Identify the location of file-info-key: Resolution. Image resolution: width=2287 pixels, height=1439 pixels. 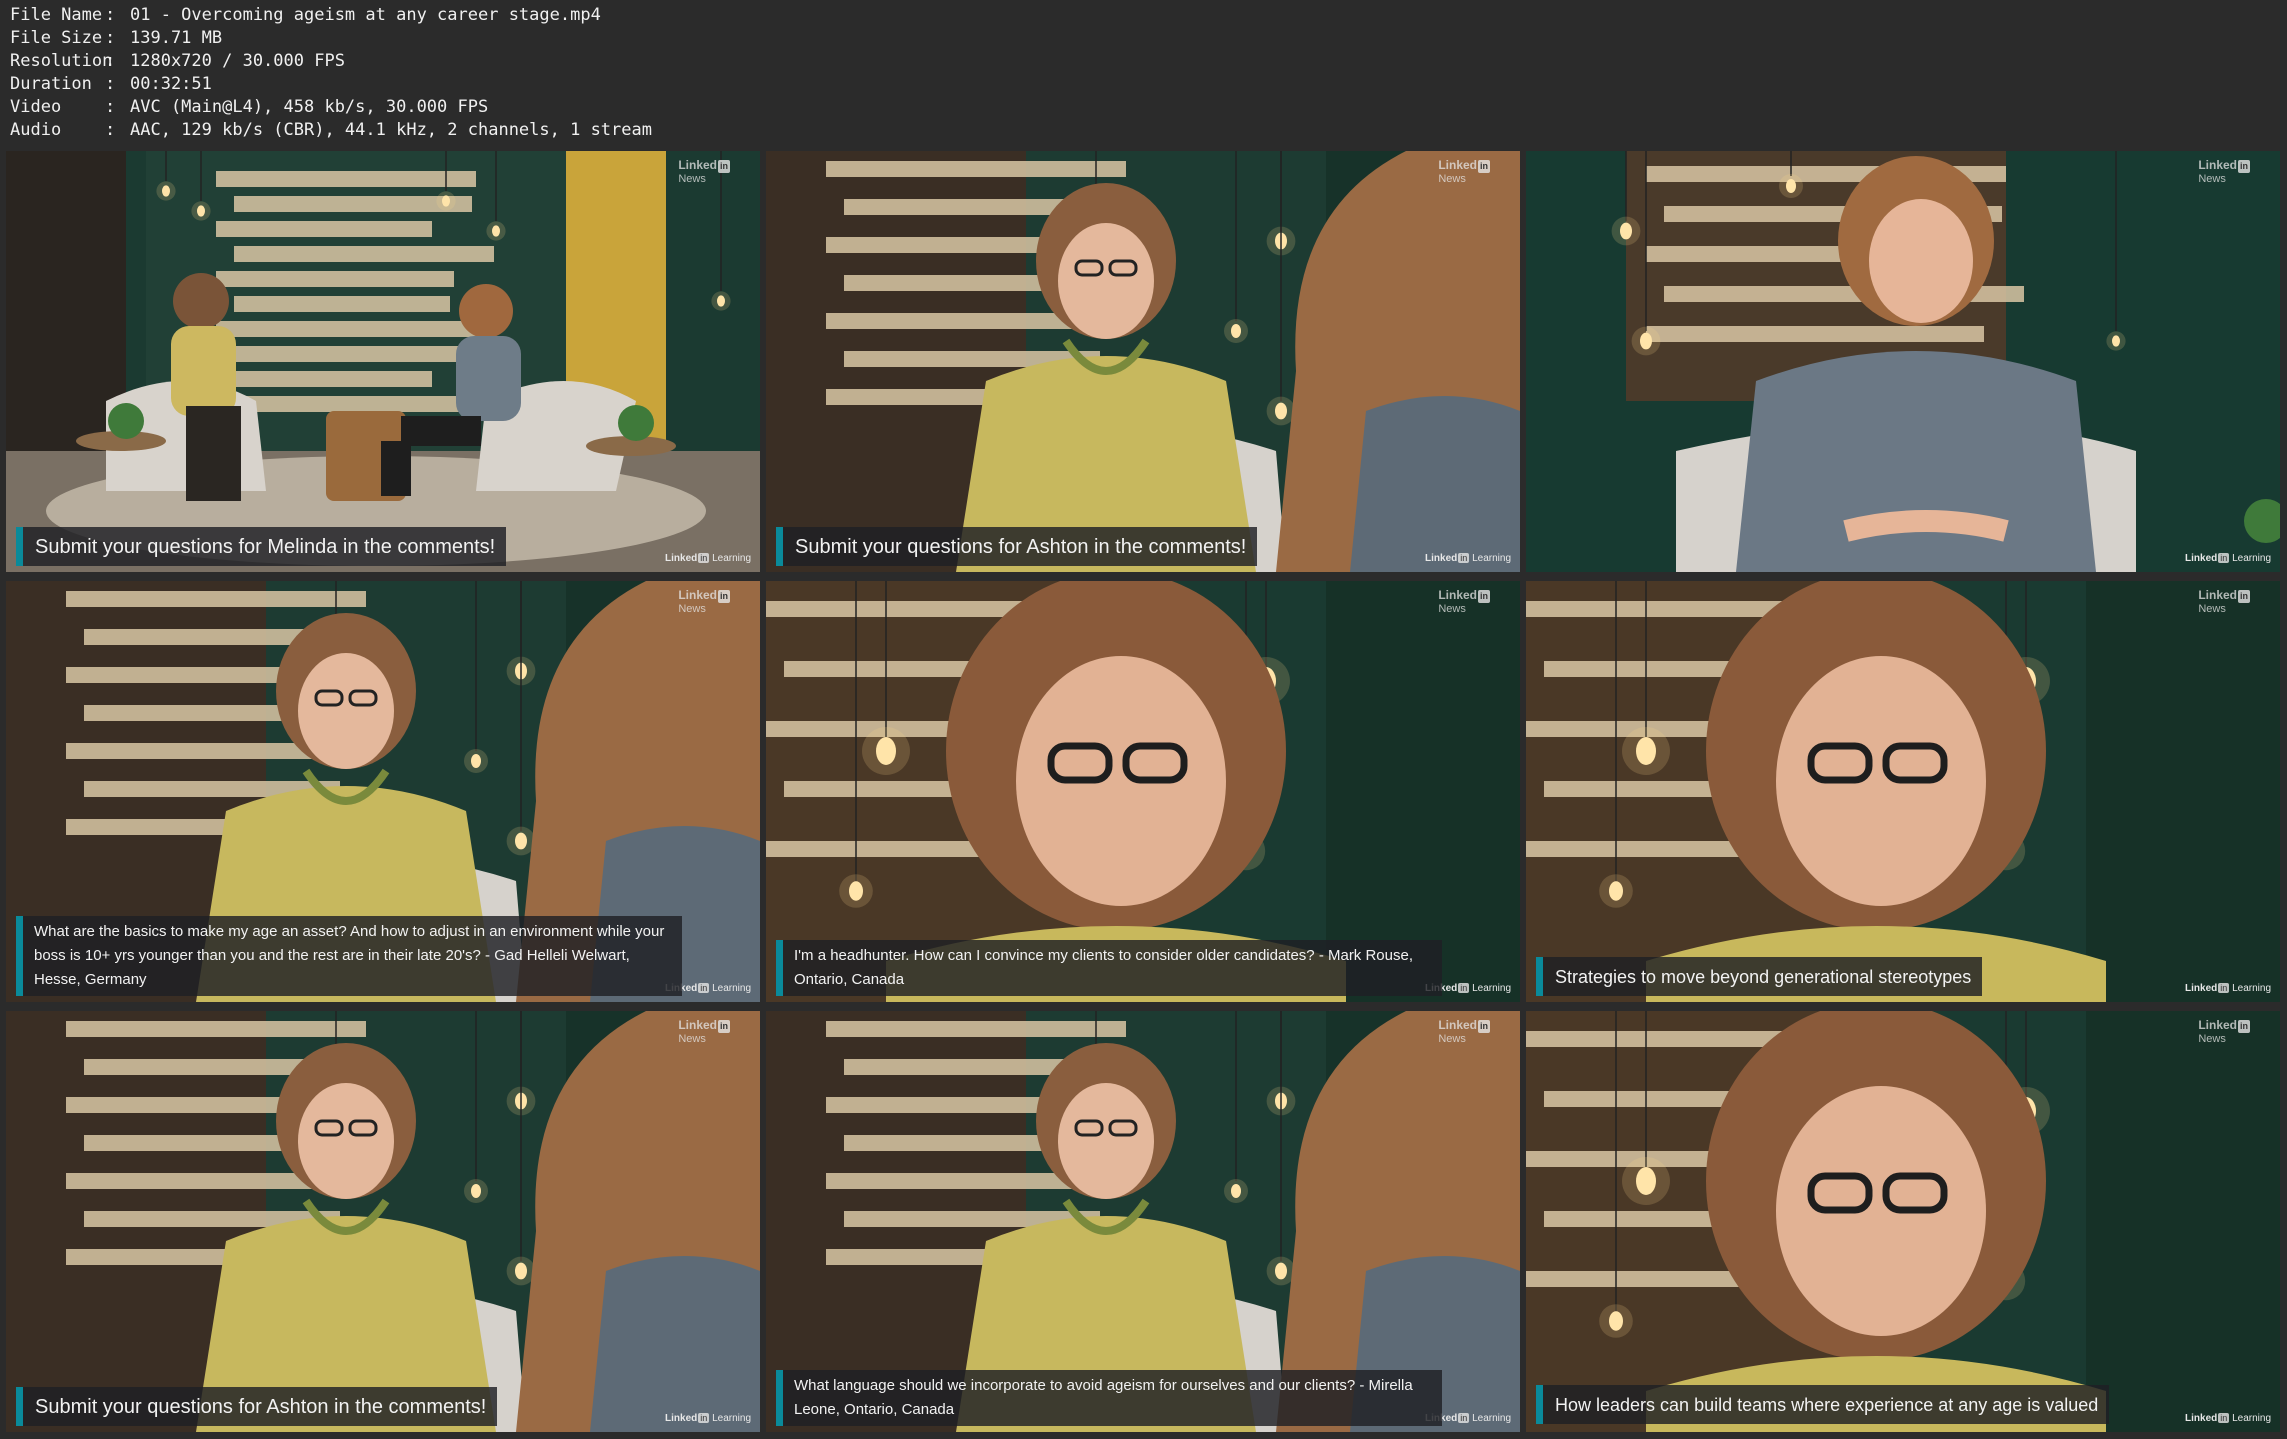
(61, 61).